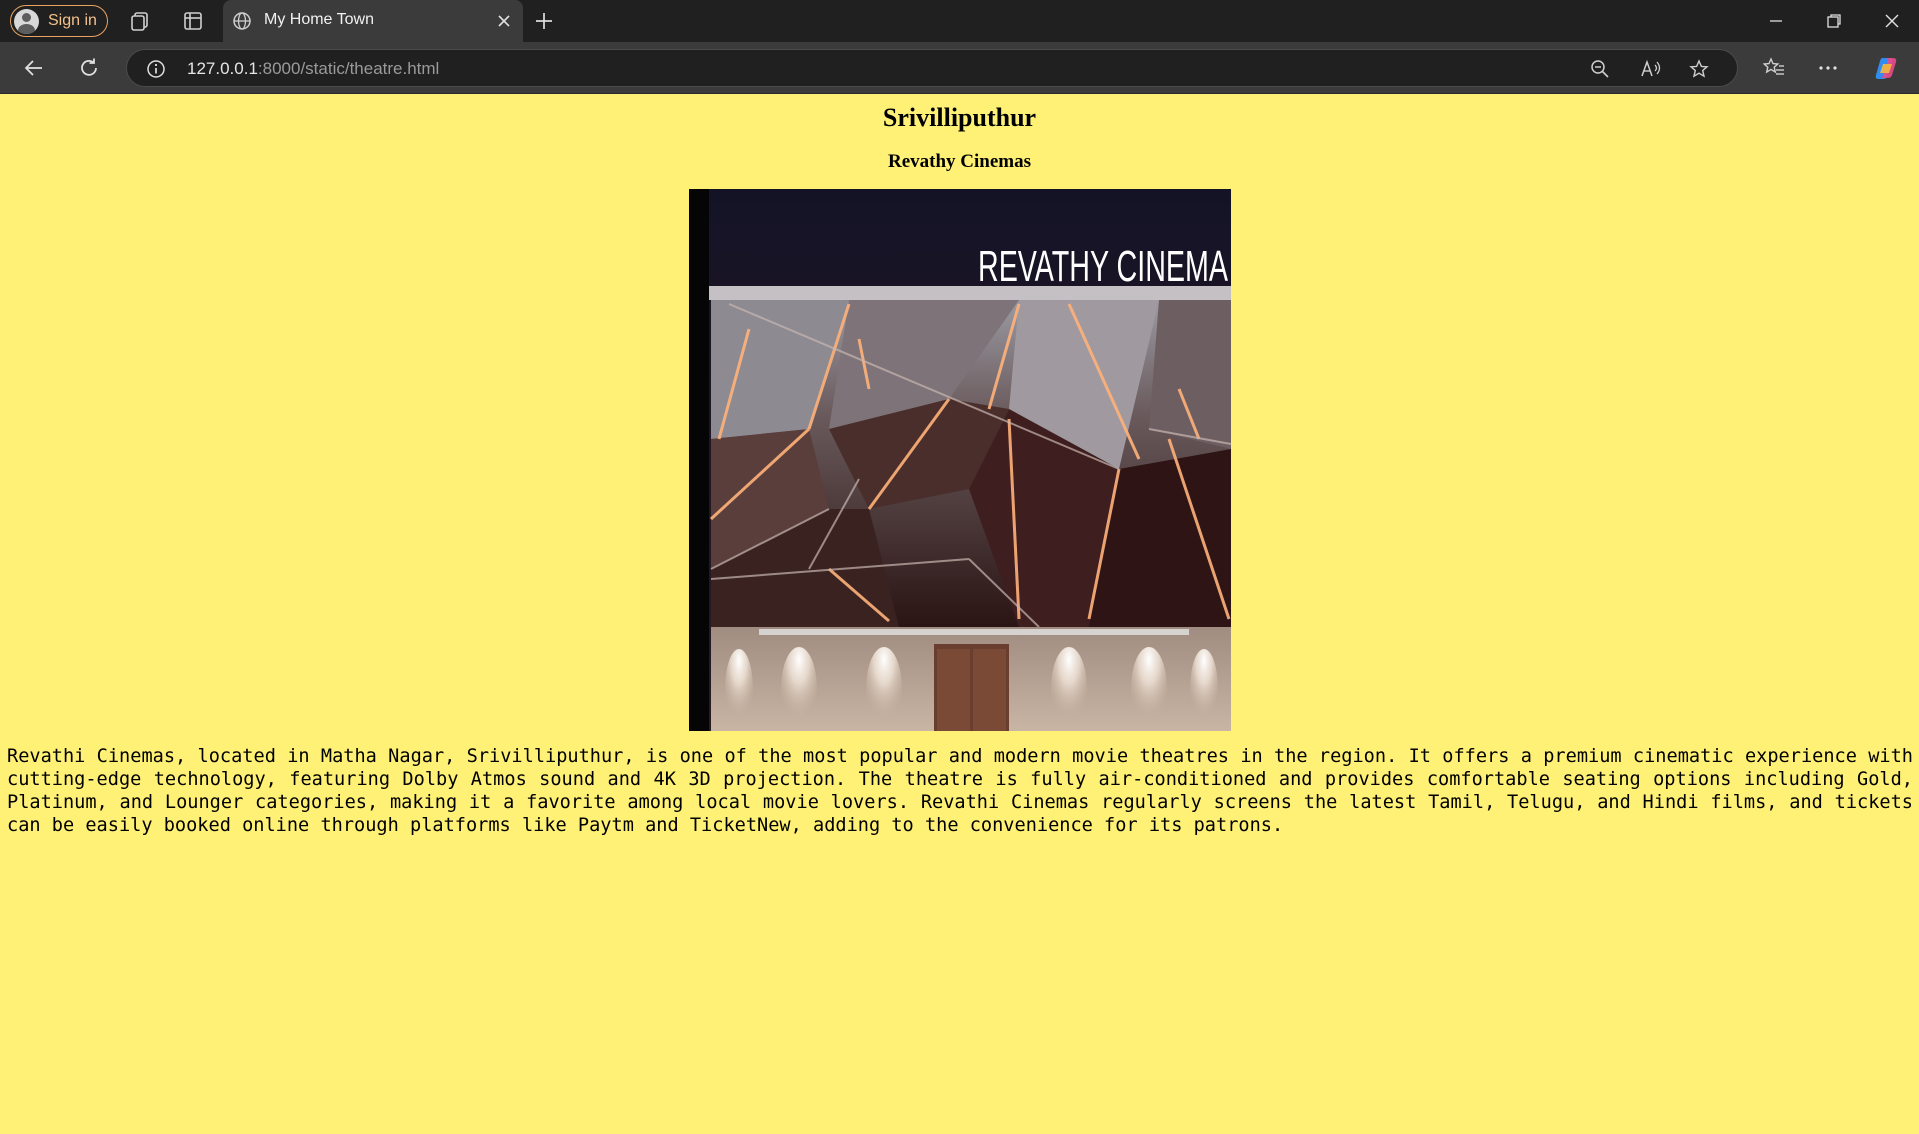  Describe the element at coordinates (959, 161) in the screenshot. I see `theatre-name: Revathy Cinemas` at that location.